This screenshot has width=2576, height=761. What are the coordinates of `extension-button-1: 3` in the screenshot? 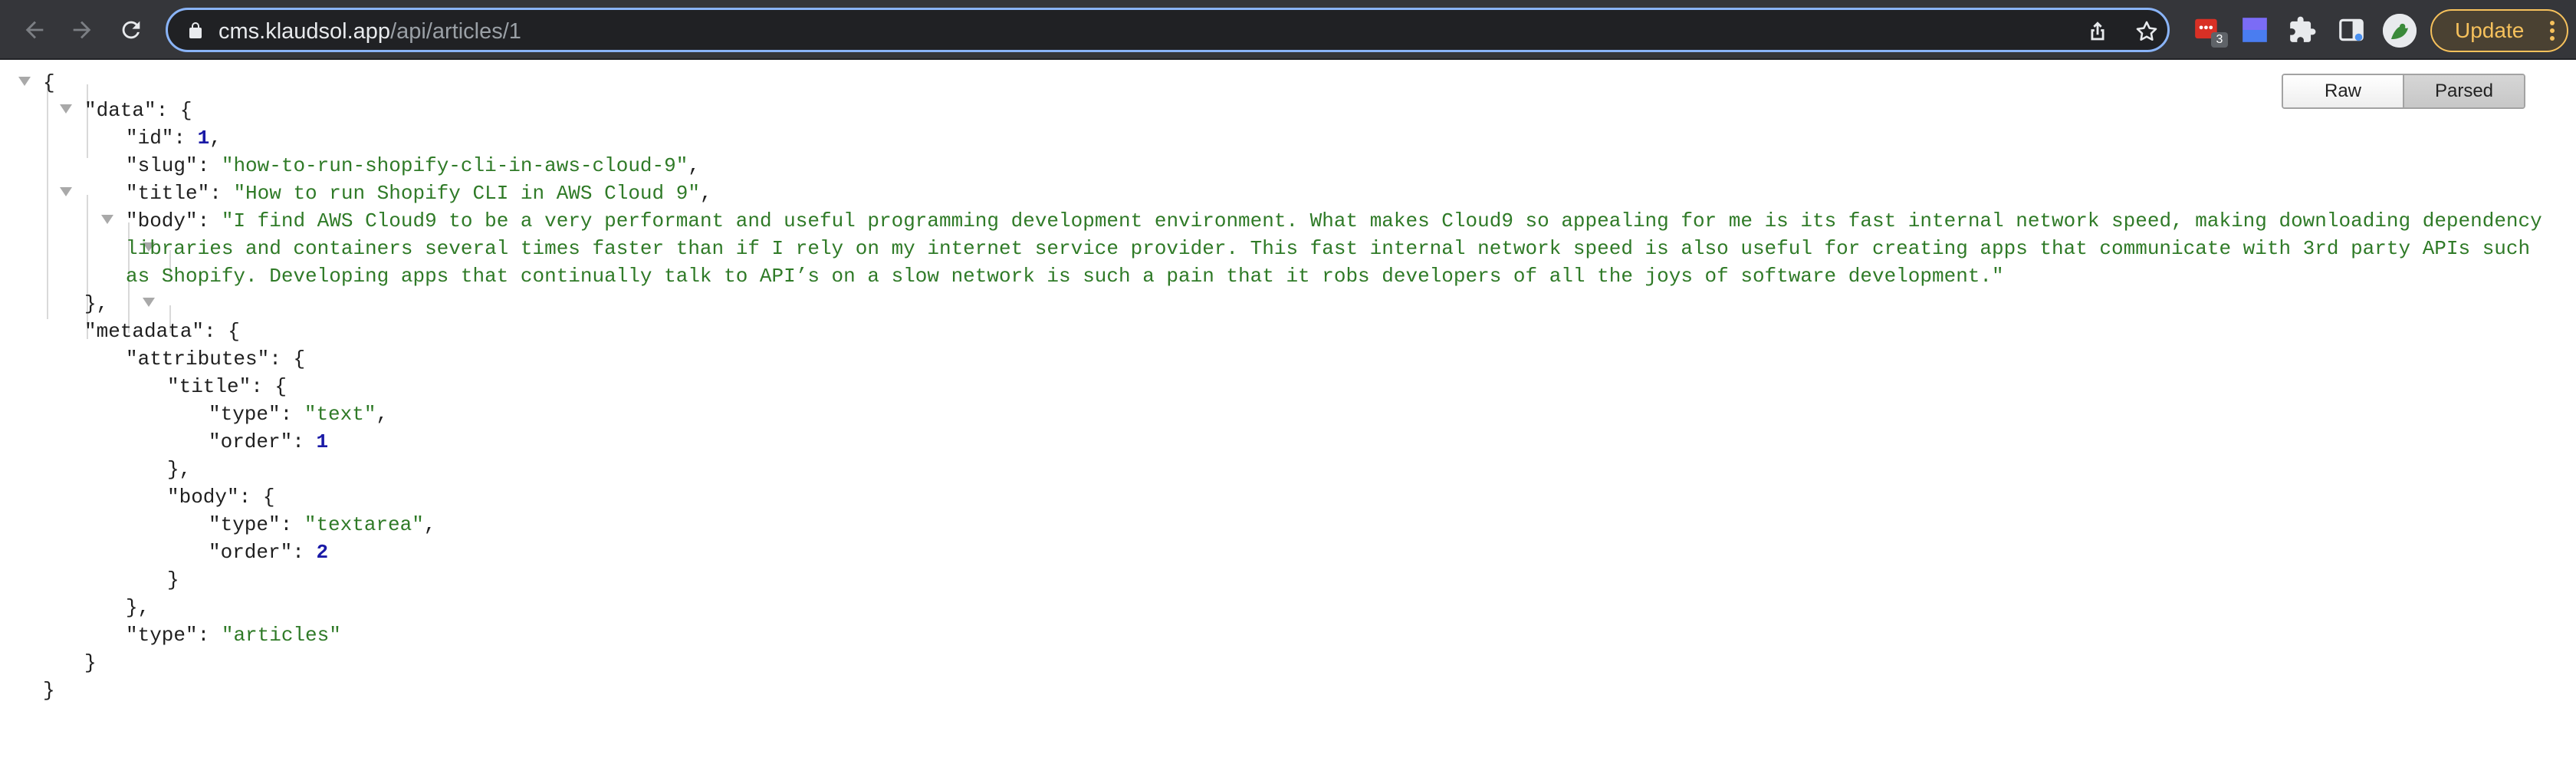 It's located at (2210, 31).